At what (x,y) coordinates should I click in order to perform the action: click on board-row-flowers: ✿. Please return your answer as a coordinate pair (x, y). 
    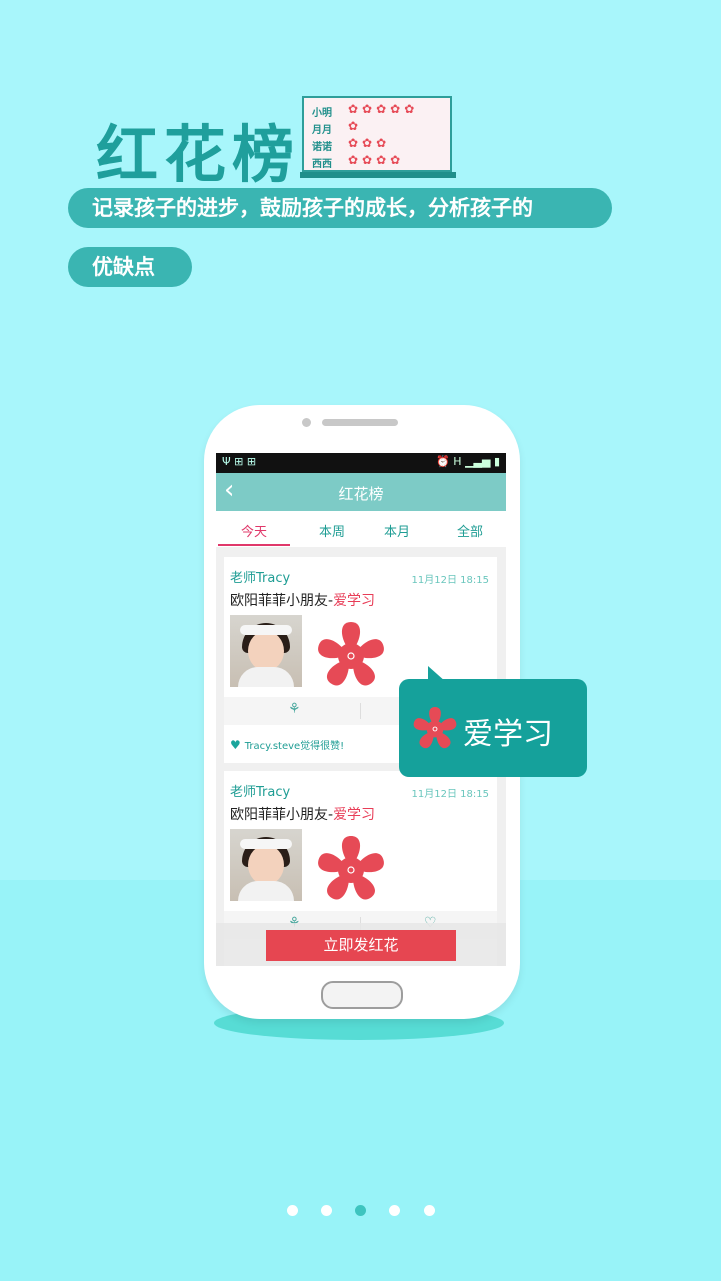
    Looking at the image, I should click on (355, 126).